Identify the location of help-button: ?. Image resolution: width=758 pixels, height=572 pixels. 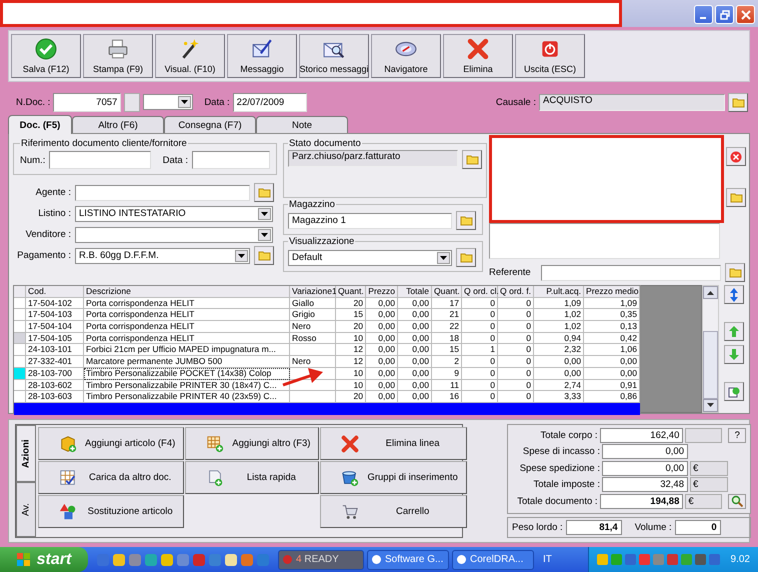
(737, 435).